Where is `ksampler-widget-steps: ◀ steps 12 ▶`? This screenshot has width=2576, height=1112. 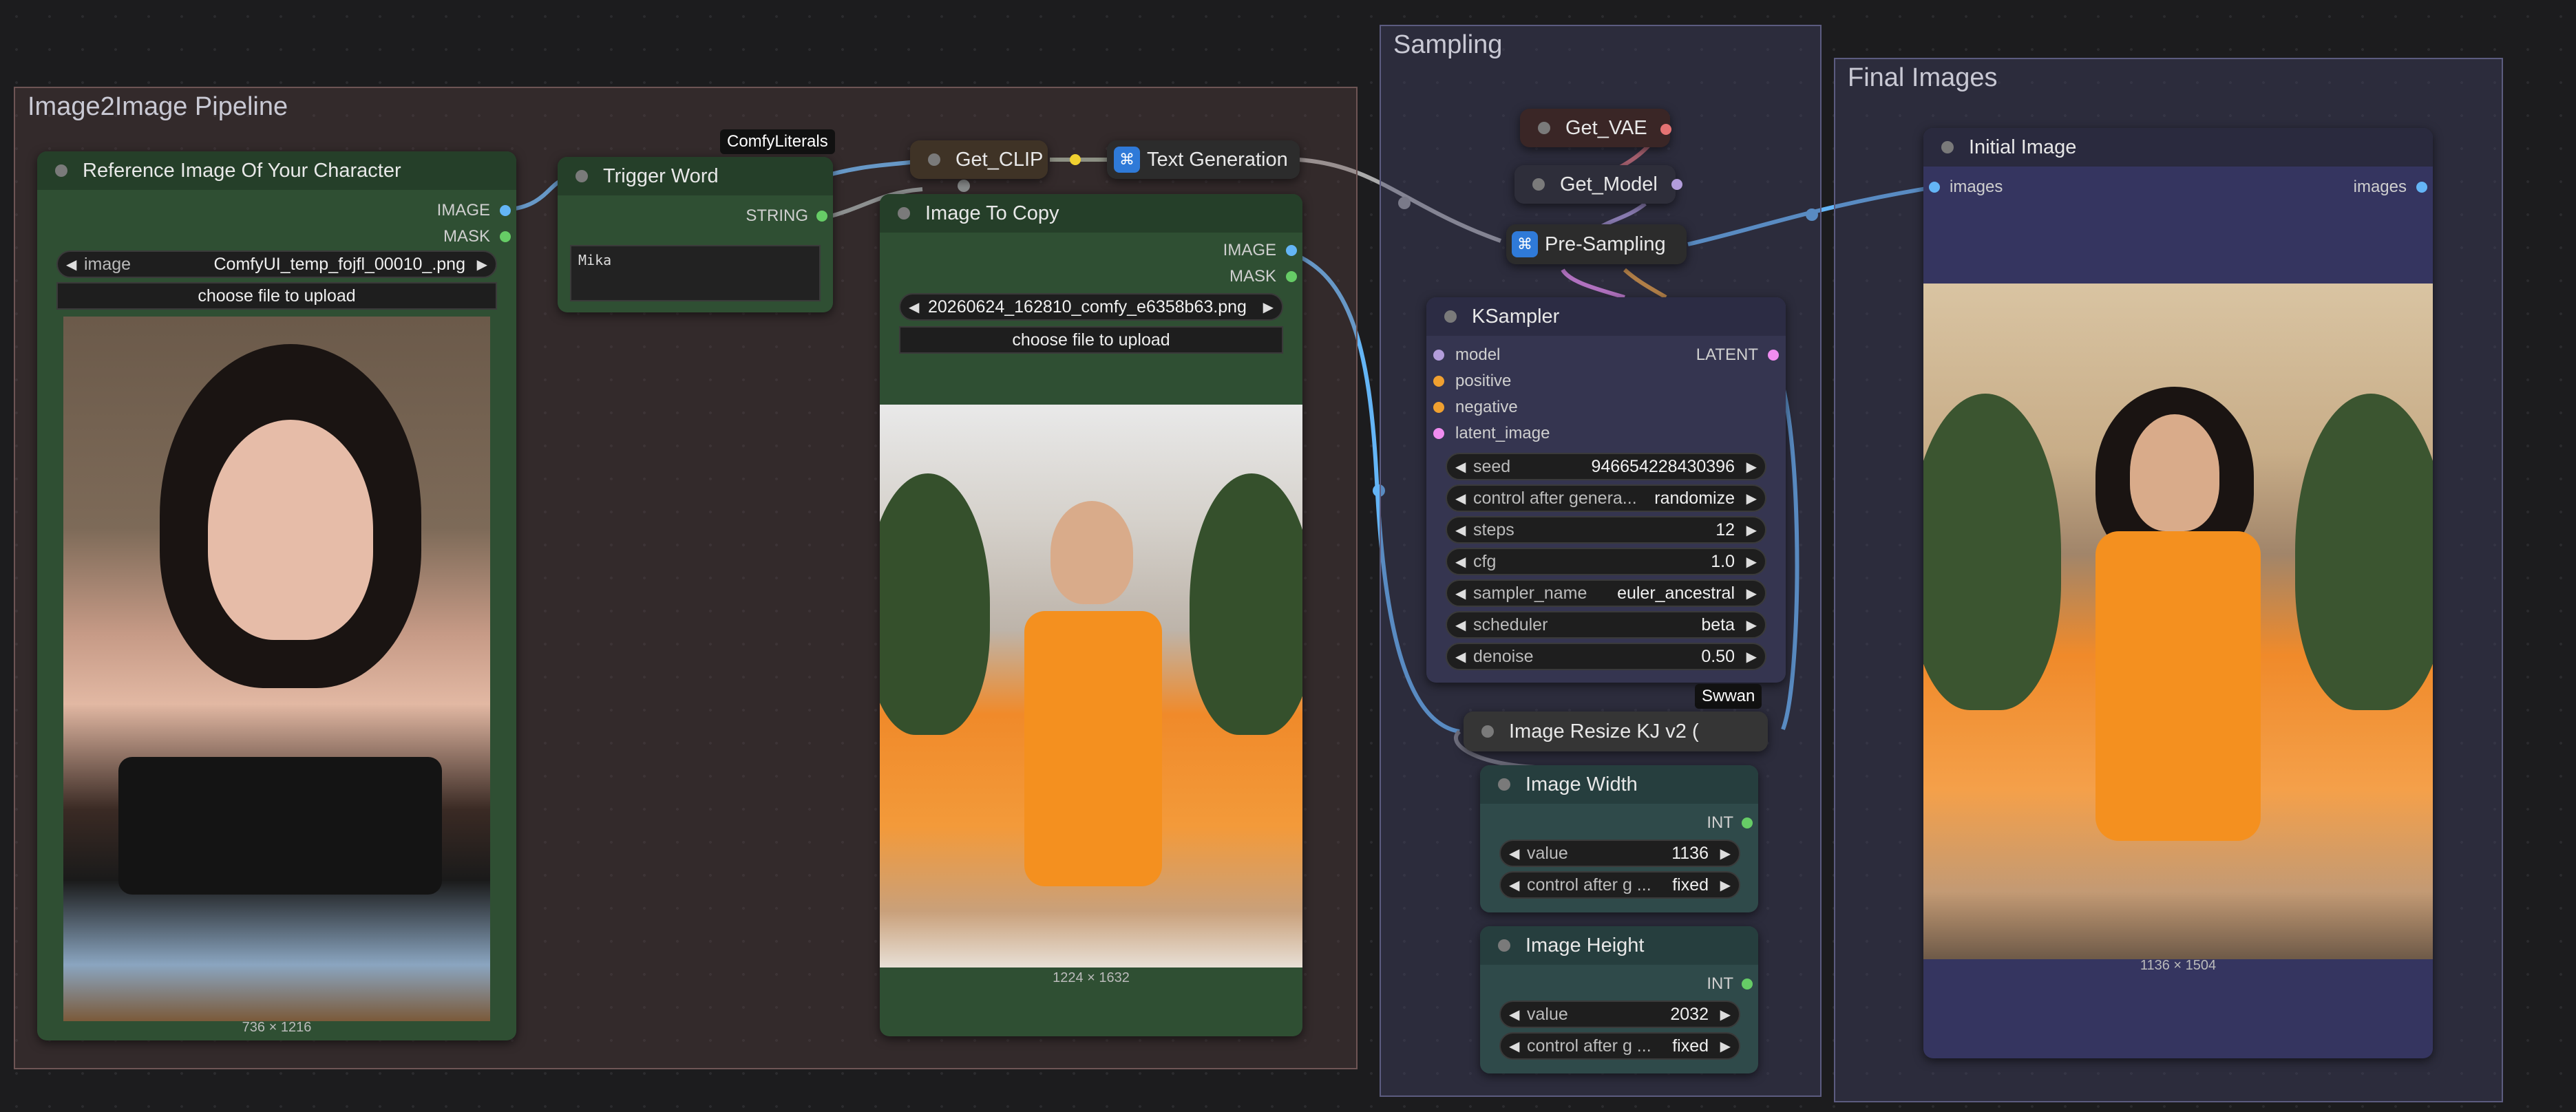
ksampler-widget-steps: ◀ steps 12 ▶ is located at coordinates (1606, 530).